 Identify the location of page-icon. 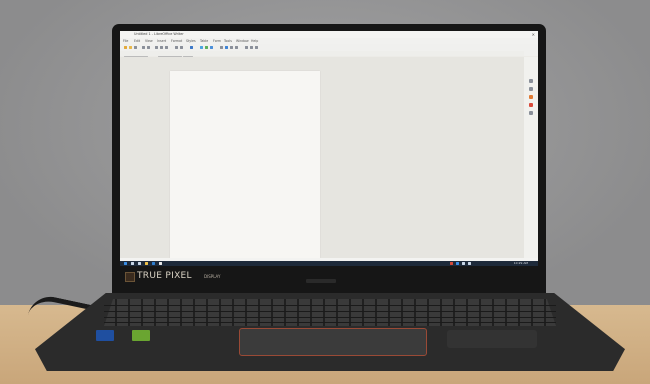
(531, 113).